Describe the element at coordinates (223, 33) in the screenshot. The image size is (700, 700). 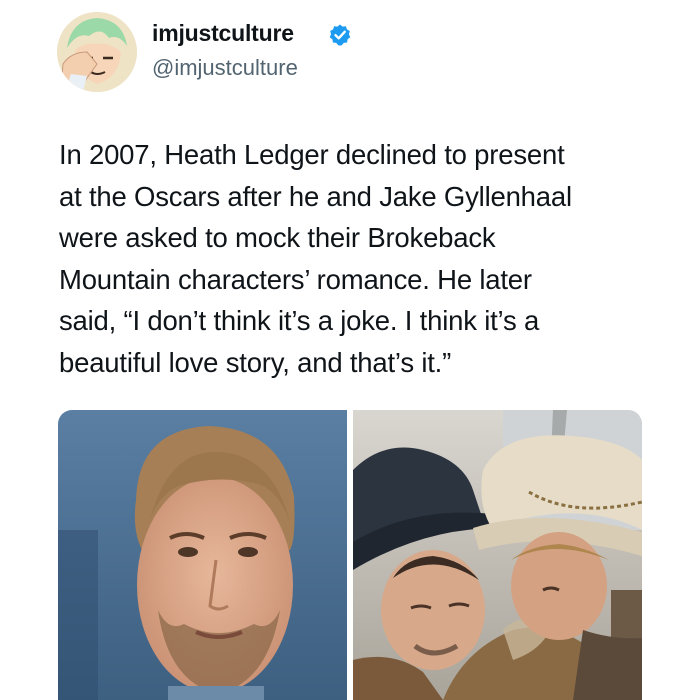
I see `display-name: imjustculture` at that location.